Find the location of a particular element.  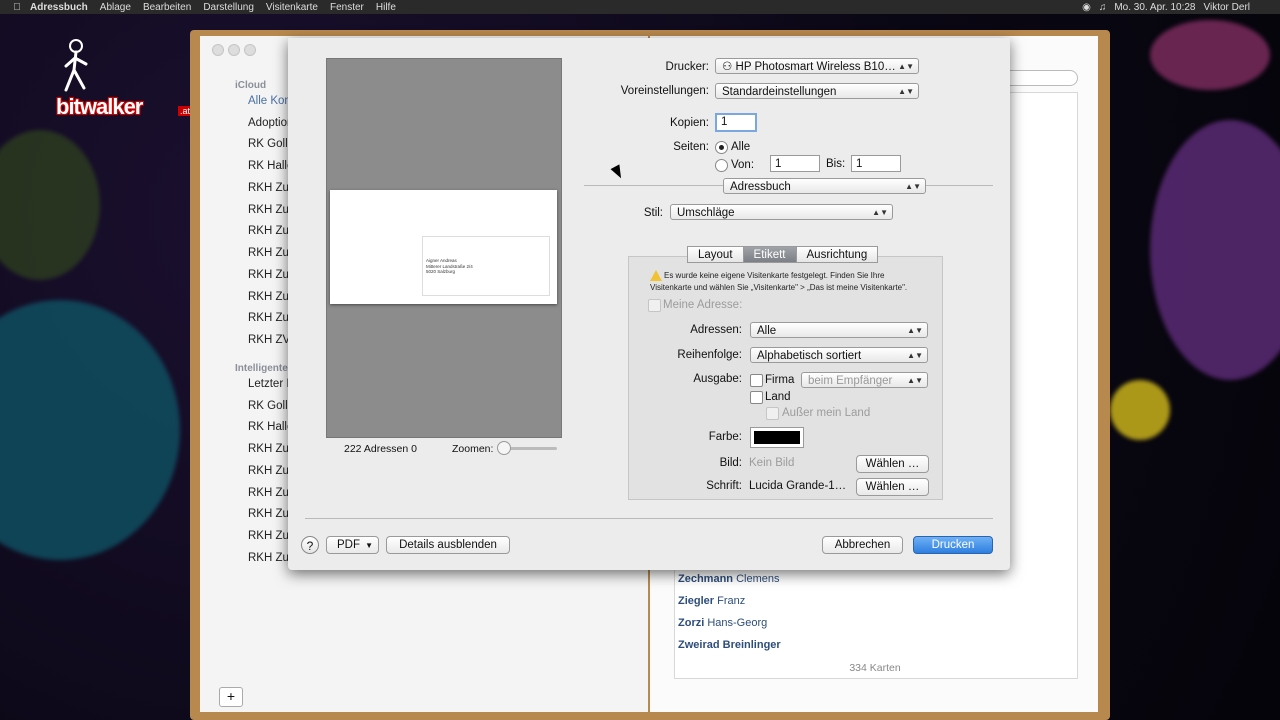

zoom-window-button is located at coordinates (250, 50).